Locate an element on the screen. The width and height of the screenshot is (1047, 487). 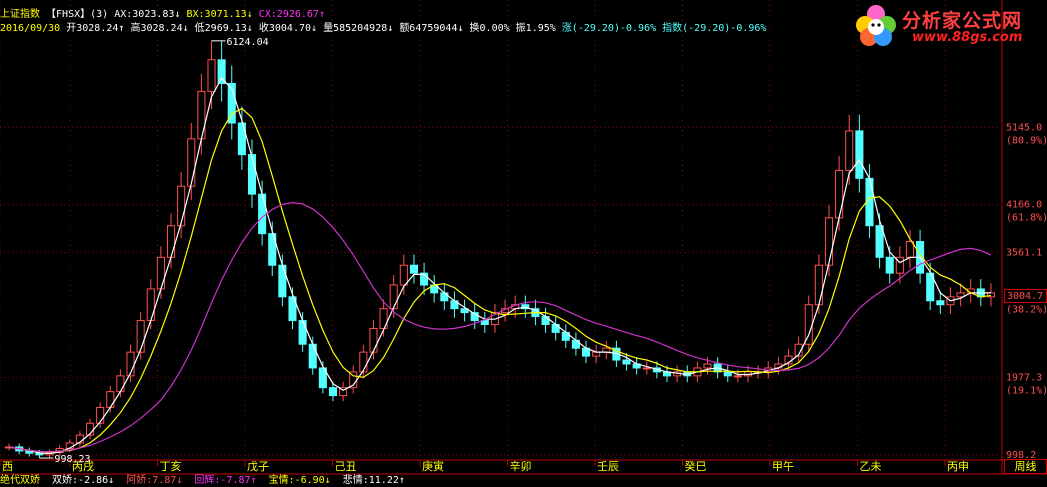
fib-percent-label: (80.9%) is located at coordinates (1026, 140).